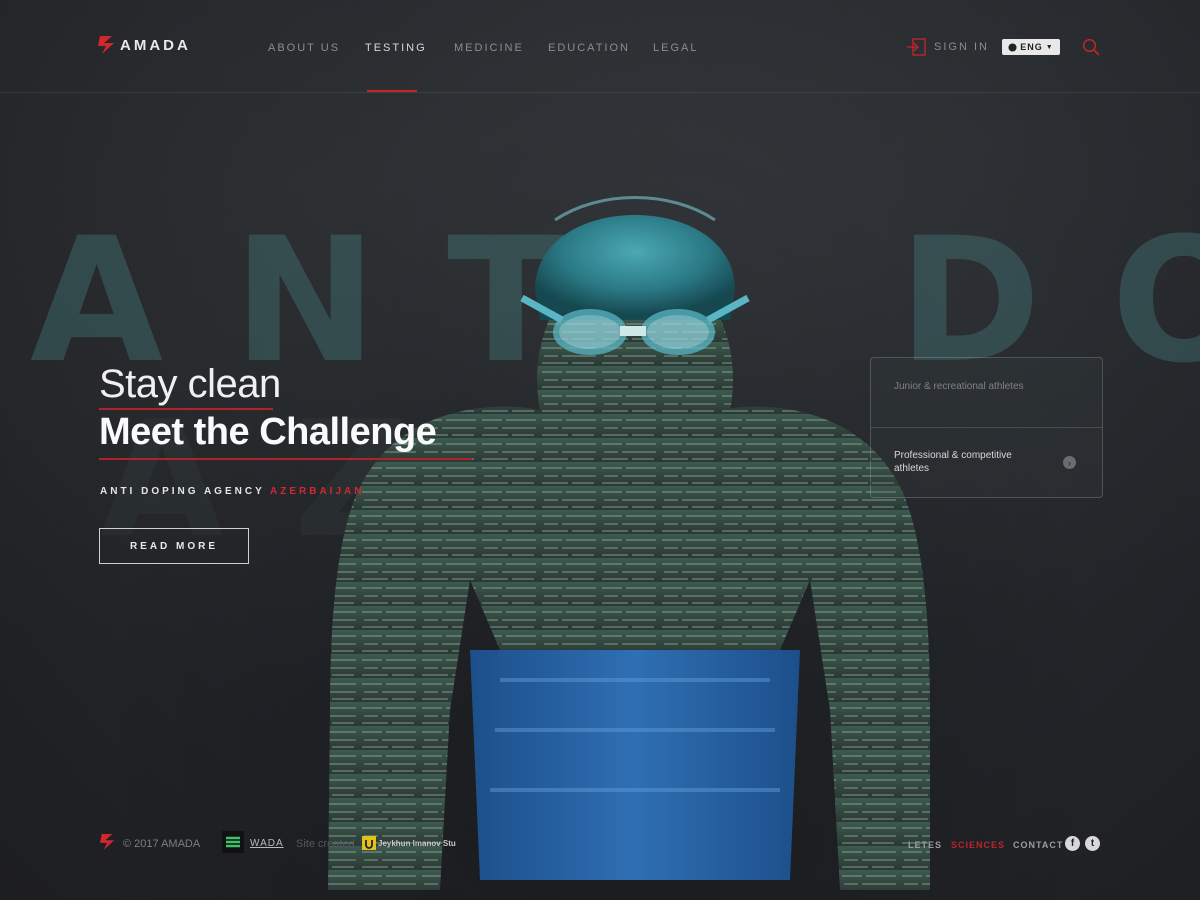 The width and height of the screenshot is (1200, 900). What do you see at coordinates (959, 386) in the screenshot?
I see `card-label: Junior & recreational athletes` at bounding box center [959, 386].